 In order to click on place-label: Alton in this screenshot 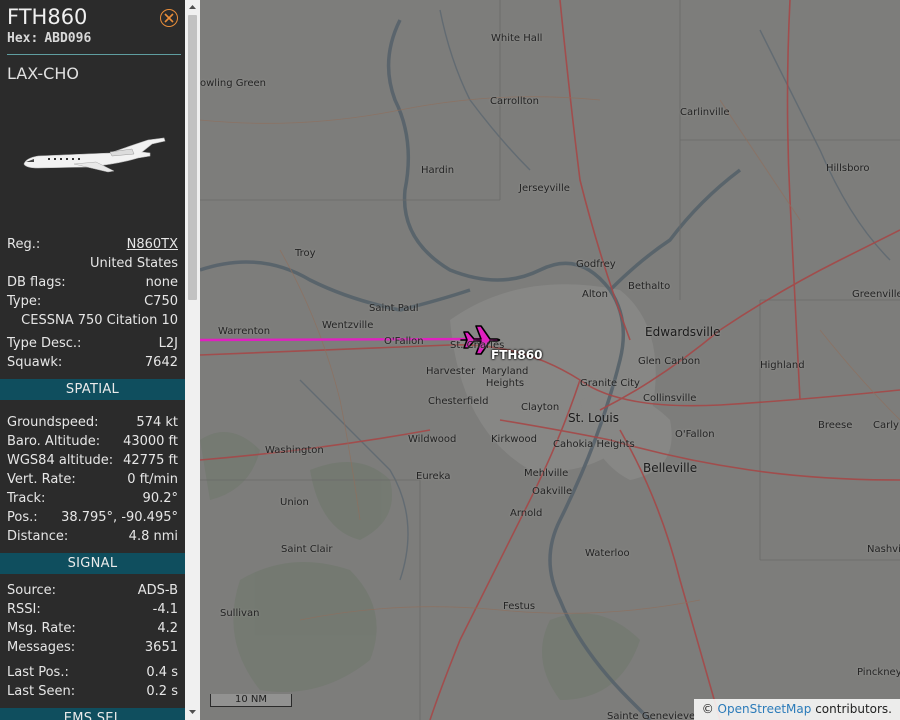, I will do `click(595, 294)`.